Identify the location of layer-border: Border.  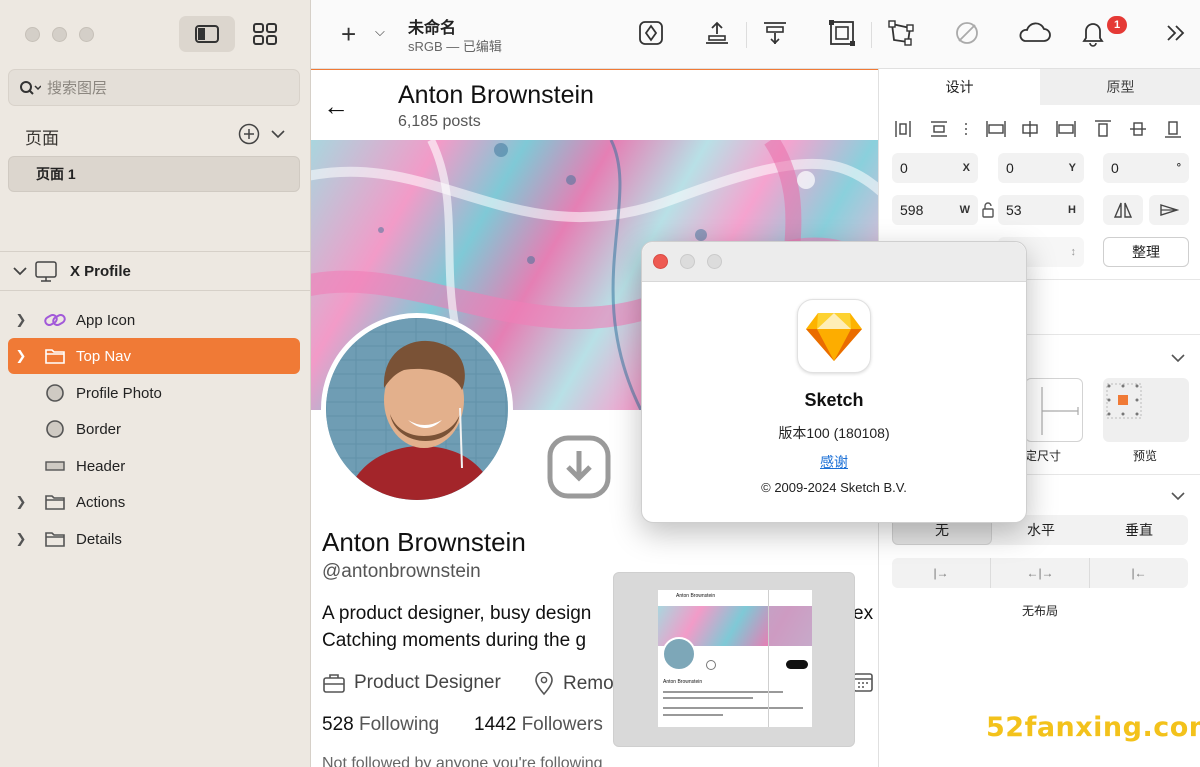
(154, 429).